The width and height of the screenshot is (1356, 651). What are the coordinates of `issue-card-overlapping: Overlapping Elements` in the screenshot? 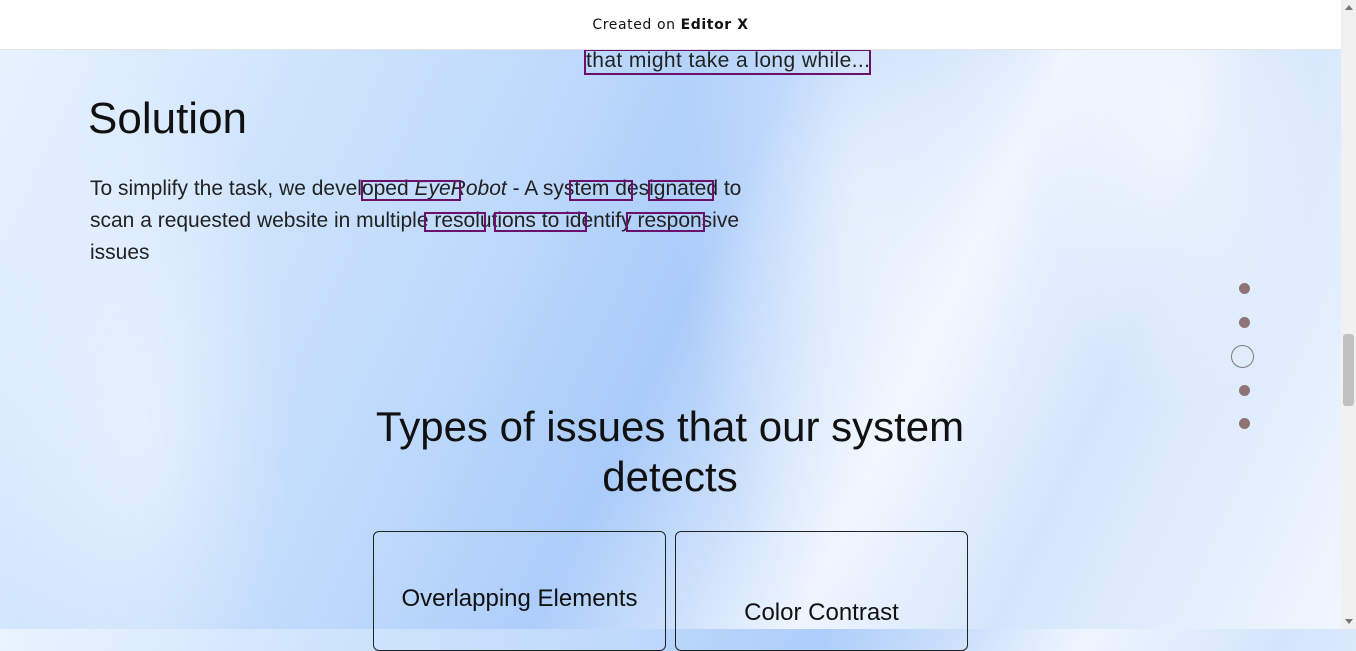 It's located at (519, 591).